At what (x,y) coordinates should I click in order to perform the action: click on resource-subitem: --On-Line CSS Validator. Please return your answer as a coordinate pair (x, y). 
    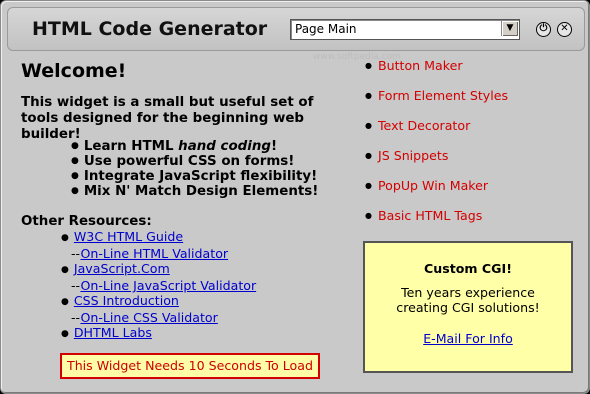
    Looking at the image, I should click on (144, 317).